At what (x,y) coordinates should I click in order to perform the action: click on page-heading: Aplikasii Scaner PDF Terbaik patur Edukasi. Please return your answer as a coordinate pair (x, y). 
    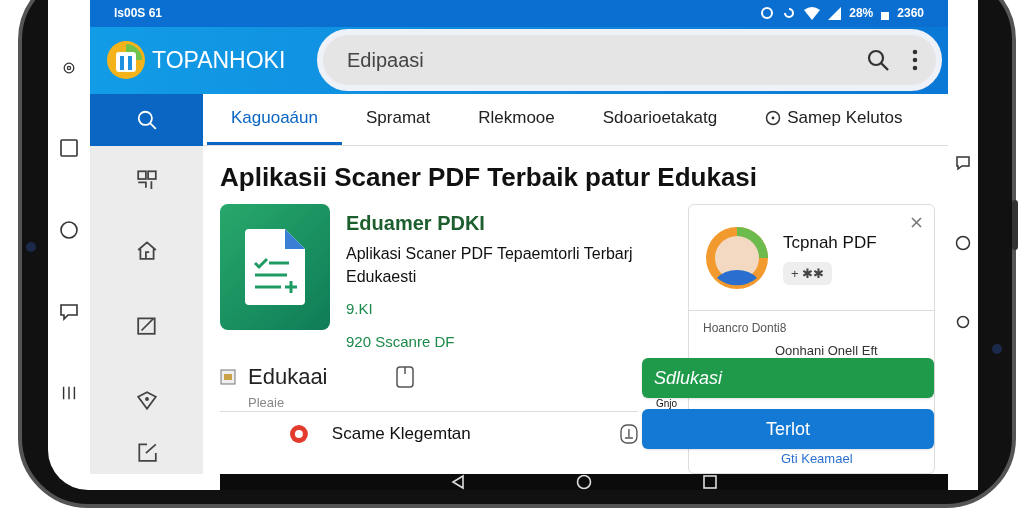
    Looking at the image, I should click on (489, 177).